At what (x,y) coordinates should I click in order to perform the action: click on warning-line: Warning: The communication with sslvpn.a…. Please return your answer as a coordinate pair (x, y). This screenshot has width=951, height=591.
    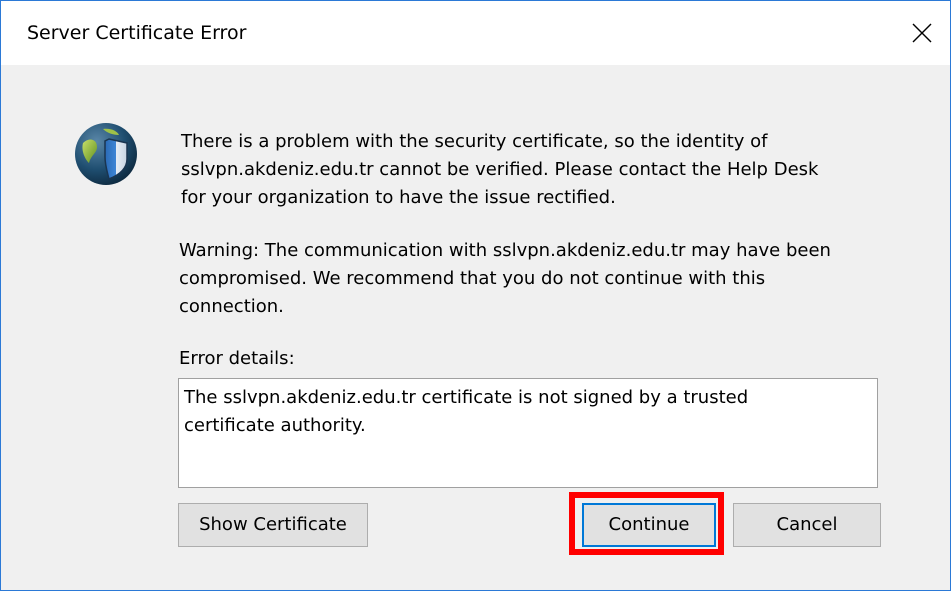
    Looking at the image, I should click on (505, 250).